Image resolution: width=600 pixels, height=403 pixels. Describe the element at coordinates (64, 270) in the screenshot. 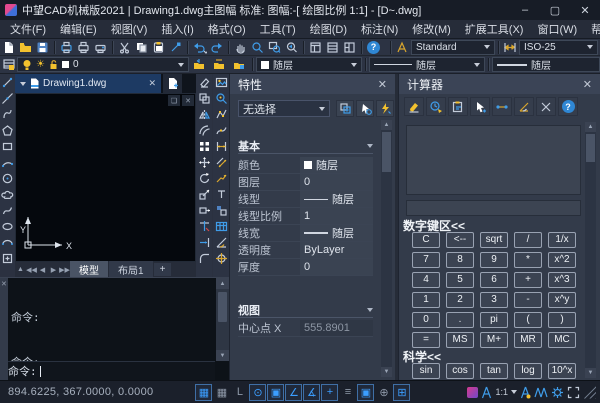

I see `tab-last-icon: ▶▶` at that location.